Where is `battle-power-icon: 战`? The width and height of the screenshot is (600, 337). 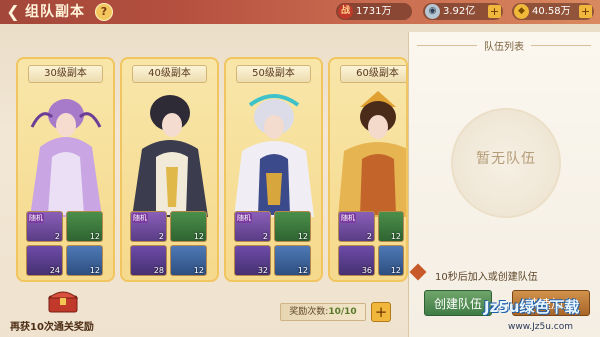
battle-power-icon: 战 is located at coordinates (345, 11).